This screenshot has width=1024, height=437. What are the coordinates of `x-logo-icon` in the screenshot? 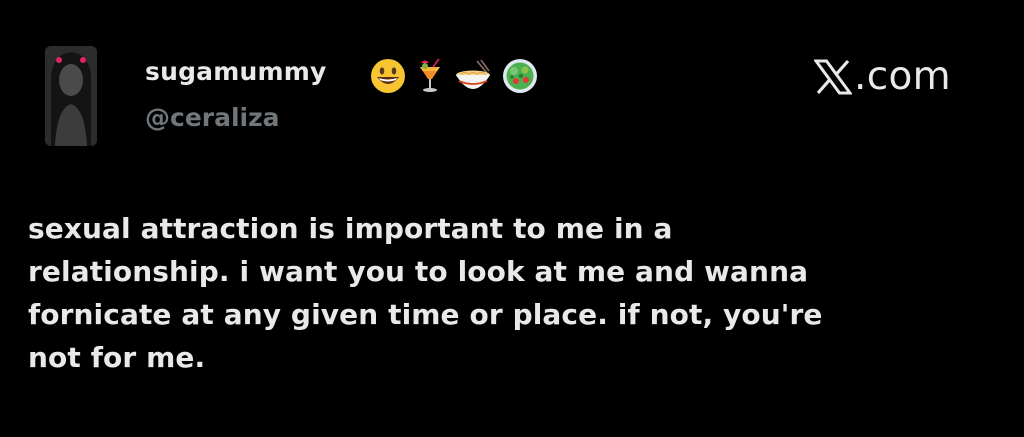 It's located at (833, 77).